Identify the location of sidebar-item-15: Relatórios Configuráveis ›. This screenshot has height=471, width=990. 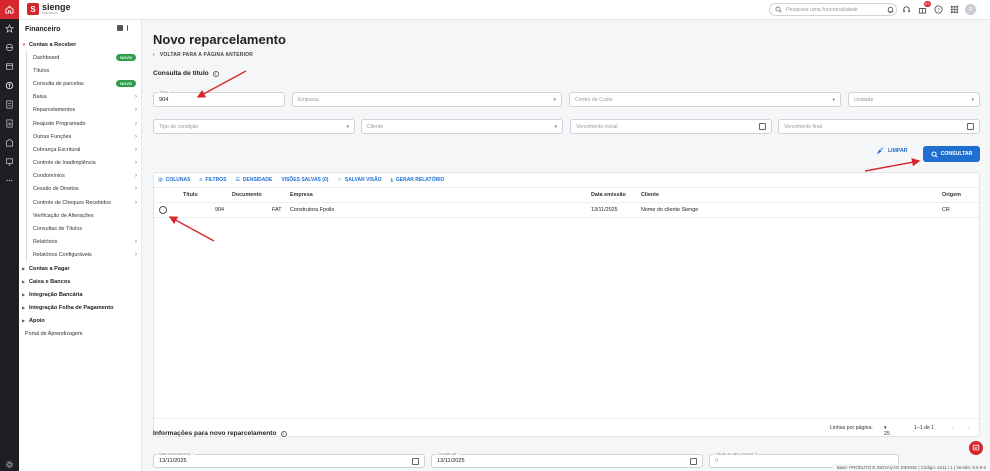
(84, 255).